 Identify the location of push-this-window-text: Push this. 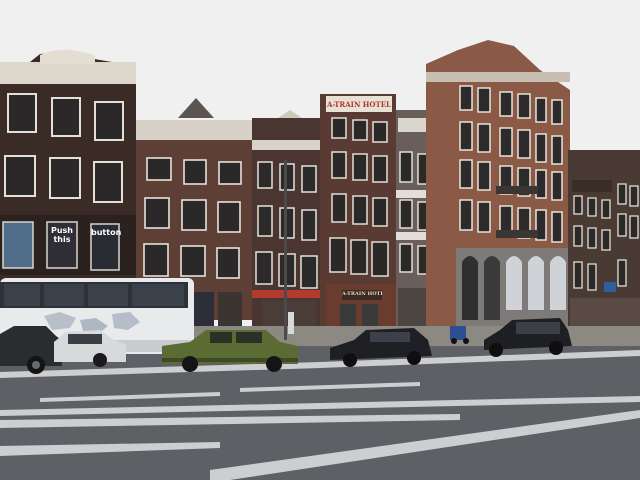
(61, 235).